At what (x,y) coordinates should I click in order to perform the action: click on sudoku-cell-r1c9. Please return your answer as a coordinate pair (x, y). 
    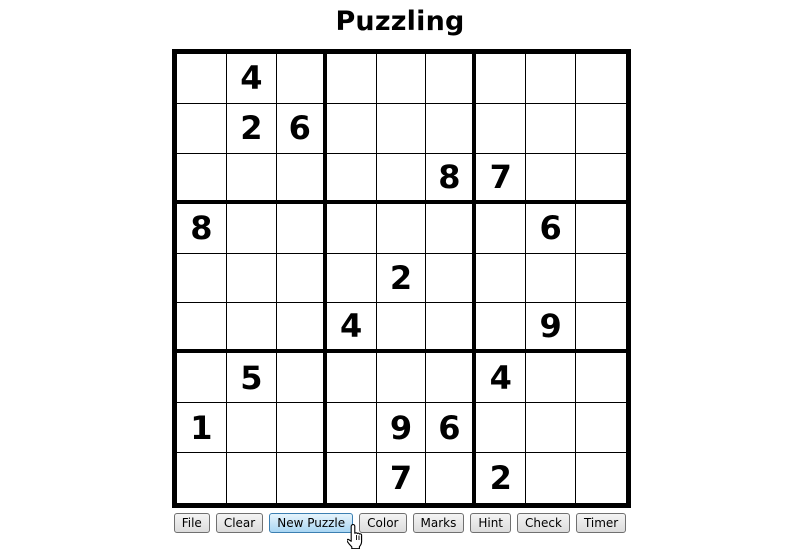
    Looking at the image, I should click on (601, 79).